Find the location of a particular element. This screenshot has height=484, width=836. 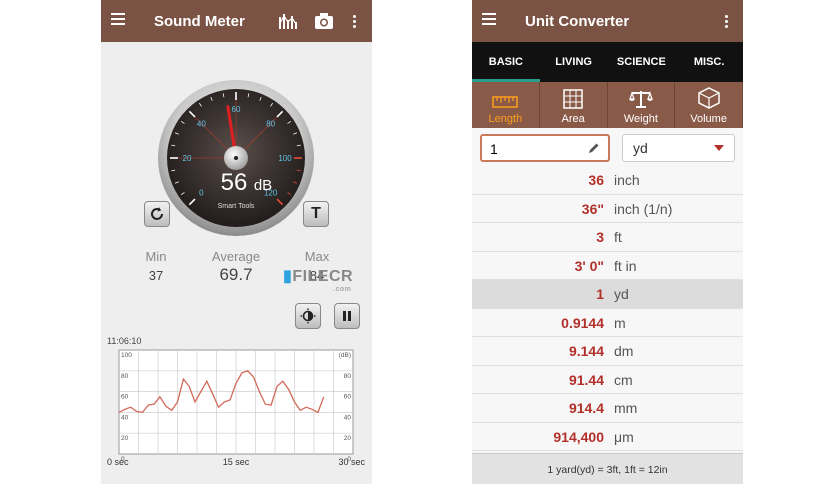

conversion-input-row: 1 yd is located at coordinates (607, 147).